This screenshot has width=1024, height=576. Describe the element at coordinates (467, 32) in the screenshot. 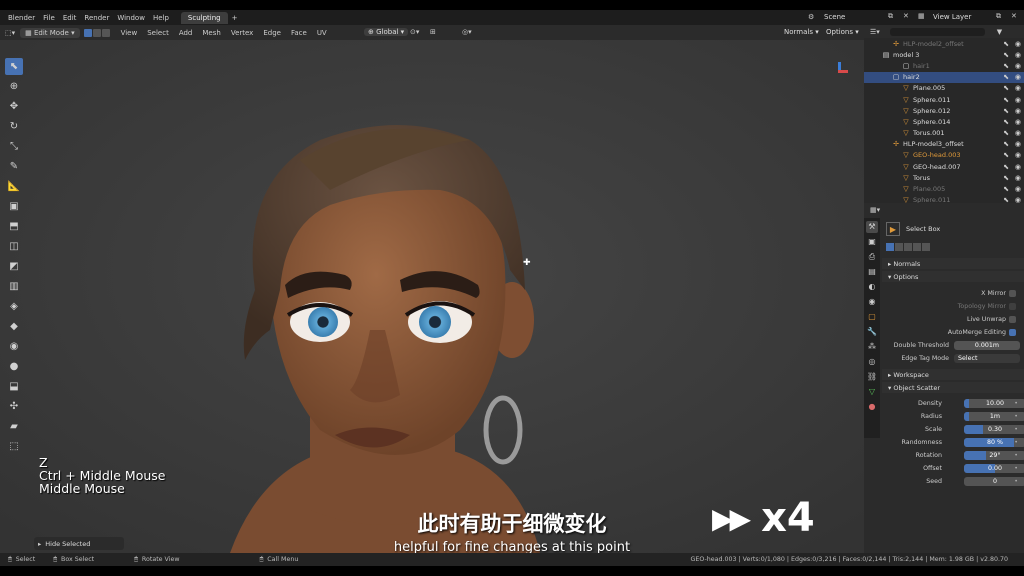

I see `proportional-edit-icon: ◎▾` at that location.